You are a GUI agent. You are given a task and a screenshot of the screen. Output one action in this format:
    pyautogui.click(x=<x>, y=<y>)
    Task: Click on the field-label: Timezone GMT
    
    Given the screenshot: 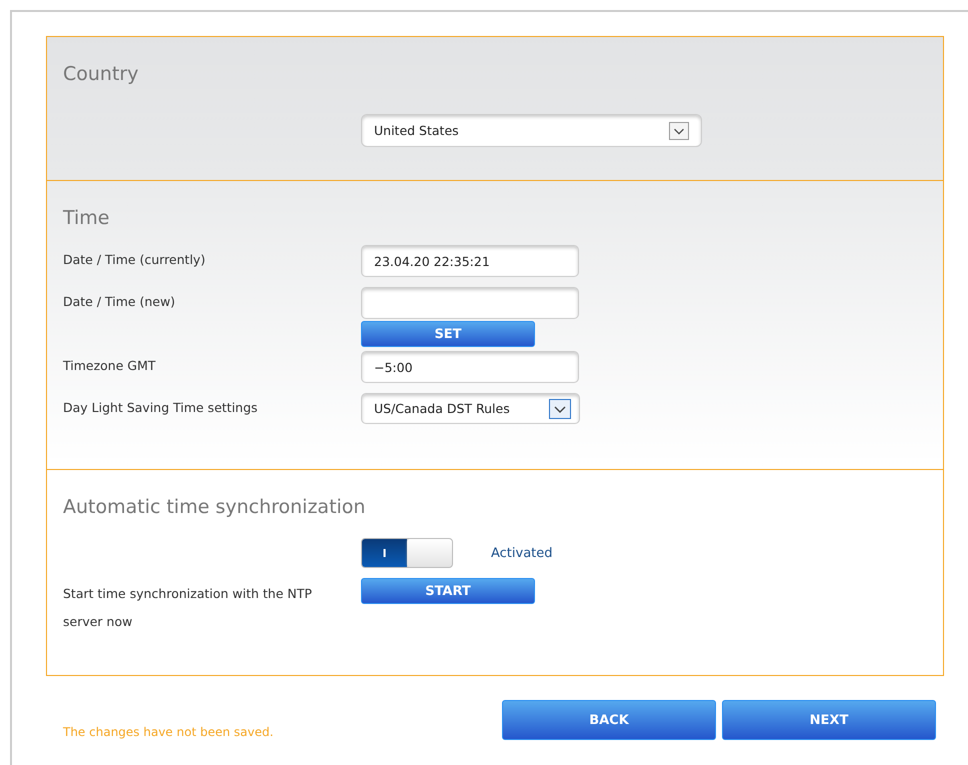 What is the action you would take?
    pyautogui.click(x=109, y=365)
    